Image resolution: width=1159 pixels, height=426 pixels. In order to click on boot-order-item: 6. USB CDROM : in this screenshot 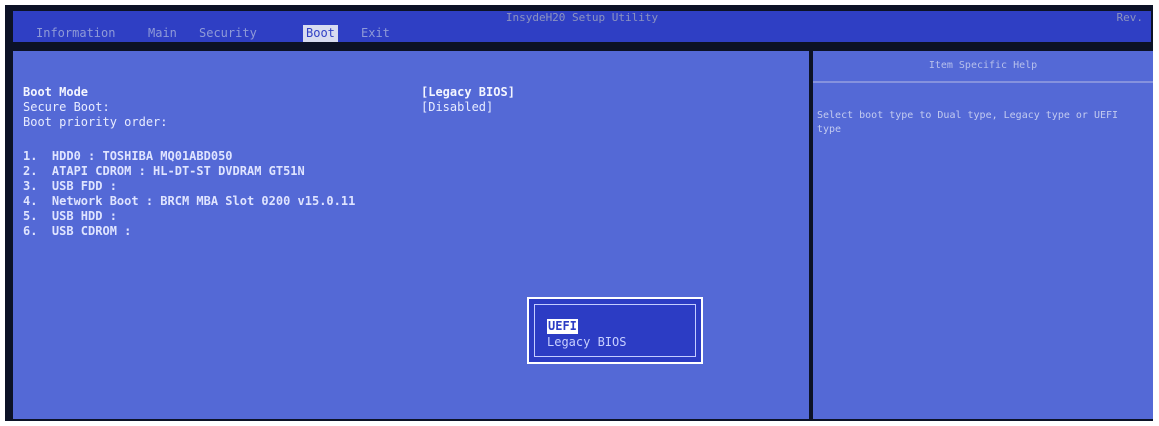, I will do `click(77, 231)`.